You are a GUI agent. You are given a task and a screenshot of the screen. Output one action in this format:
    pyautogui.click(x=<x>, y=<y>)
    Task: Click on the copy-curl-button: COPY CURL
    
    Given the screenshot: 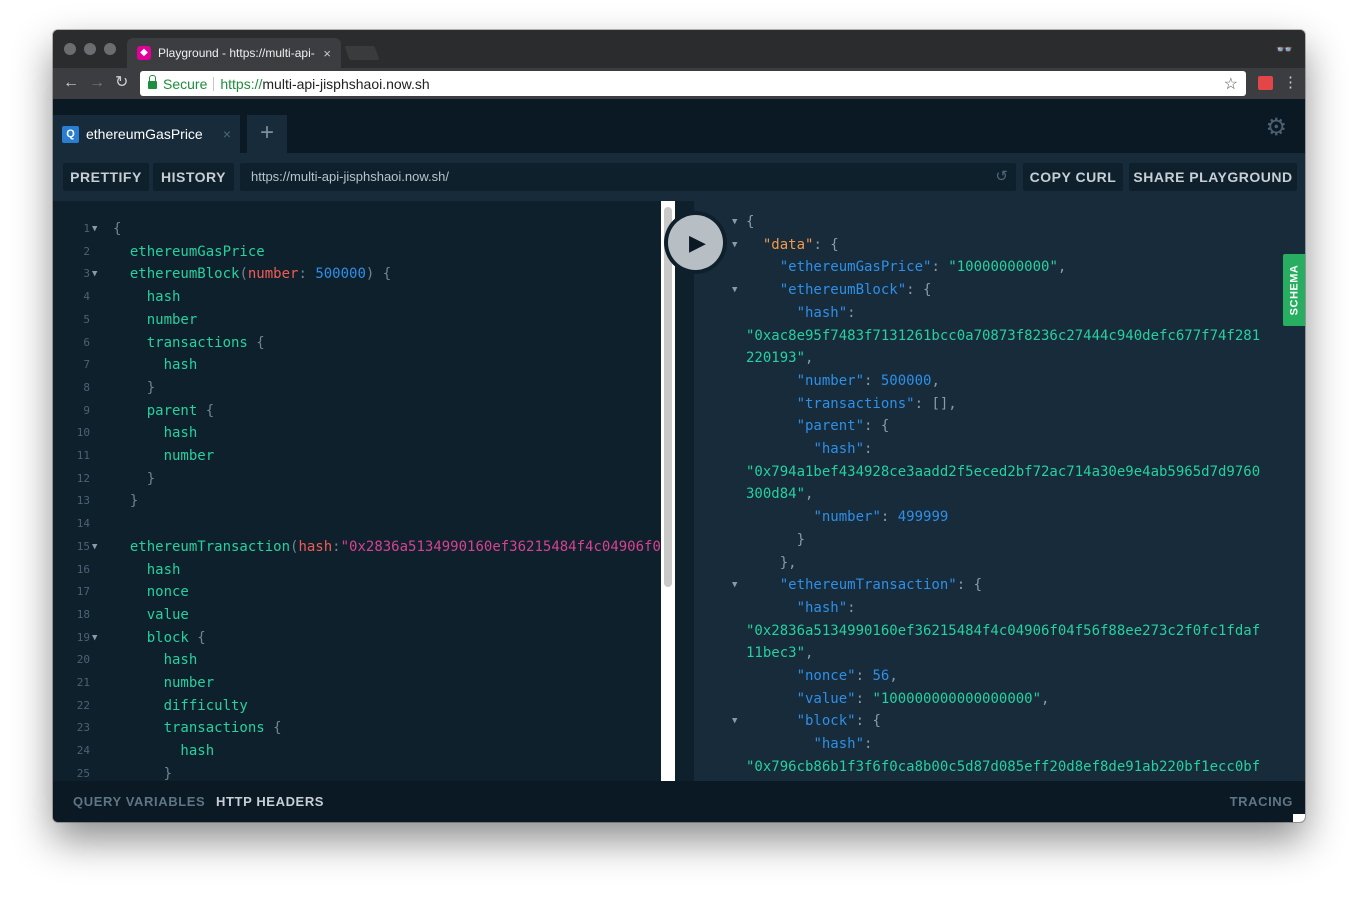 What is the action you would take?
    pyautogui.click(x=1073, y=177)
    